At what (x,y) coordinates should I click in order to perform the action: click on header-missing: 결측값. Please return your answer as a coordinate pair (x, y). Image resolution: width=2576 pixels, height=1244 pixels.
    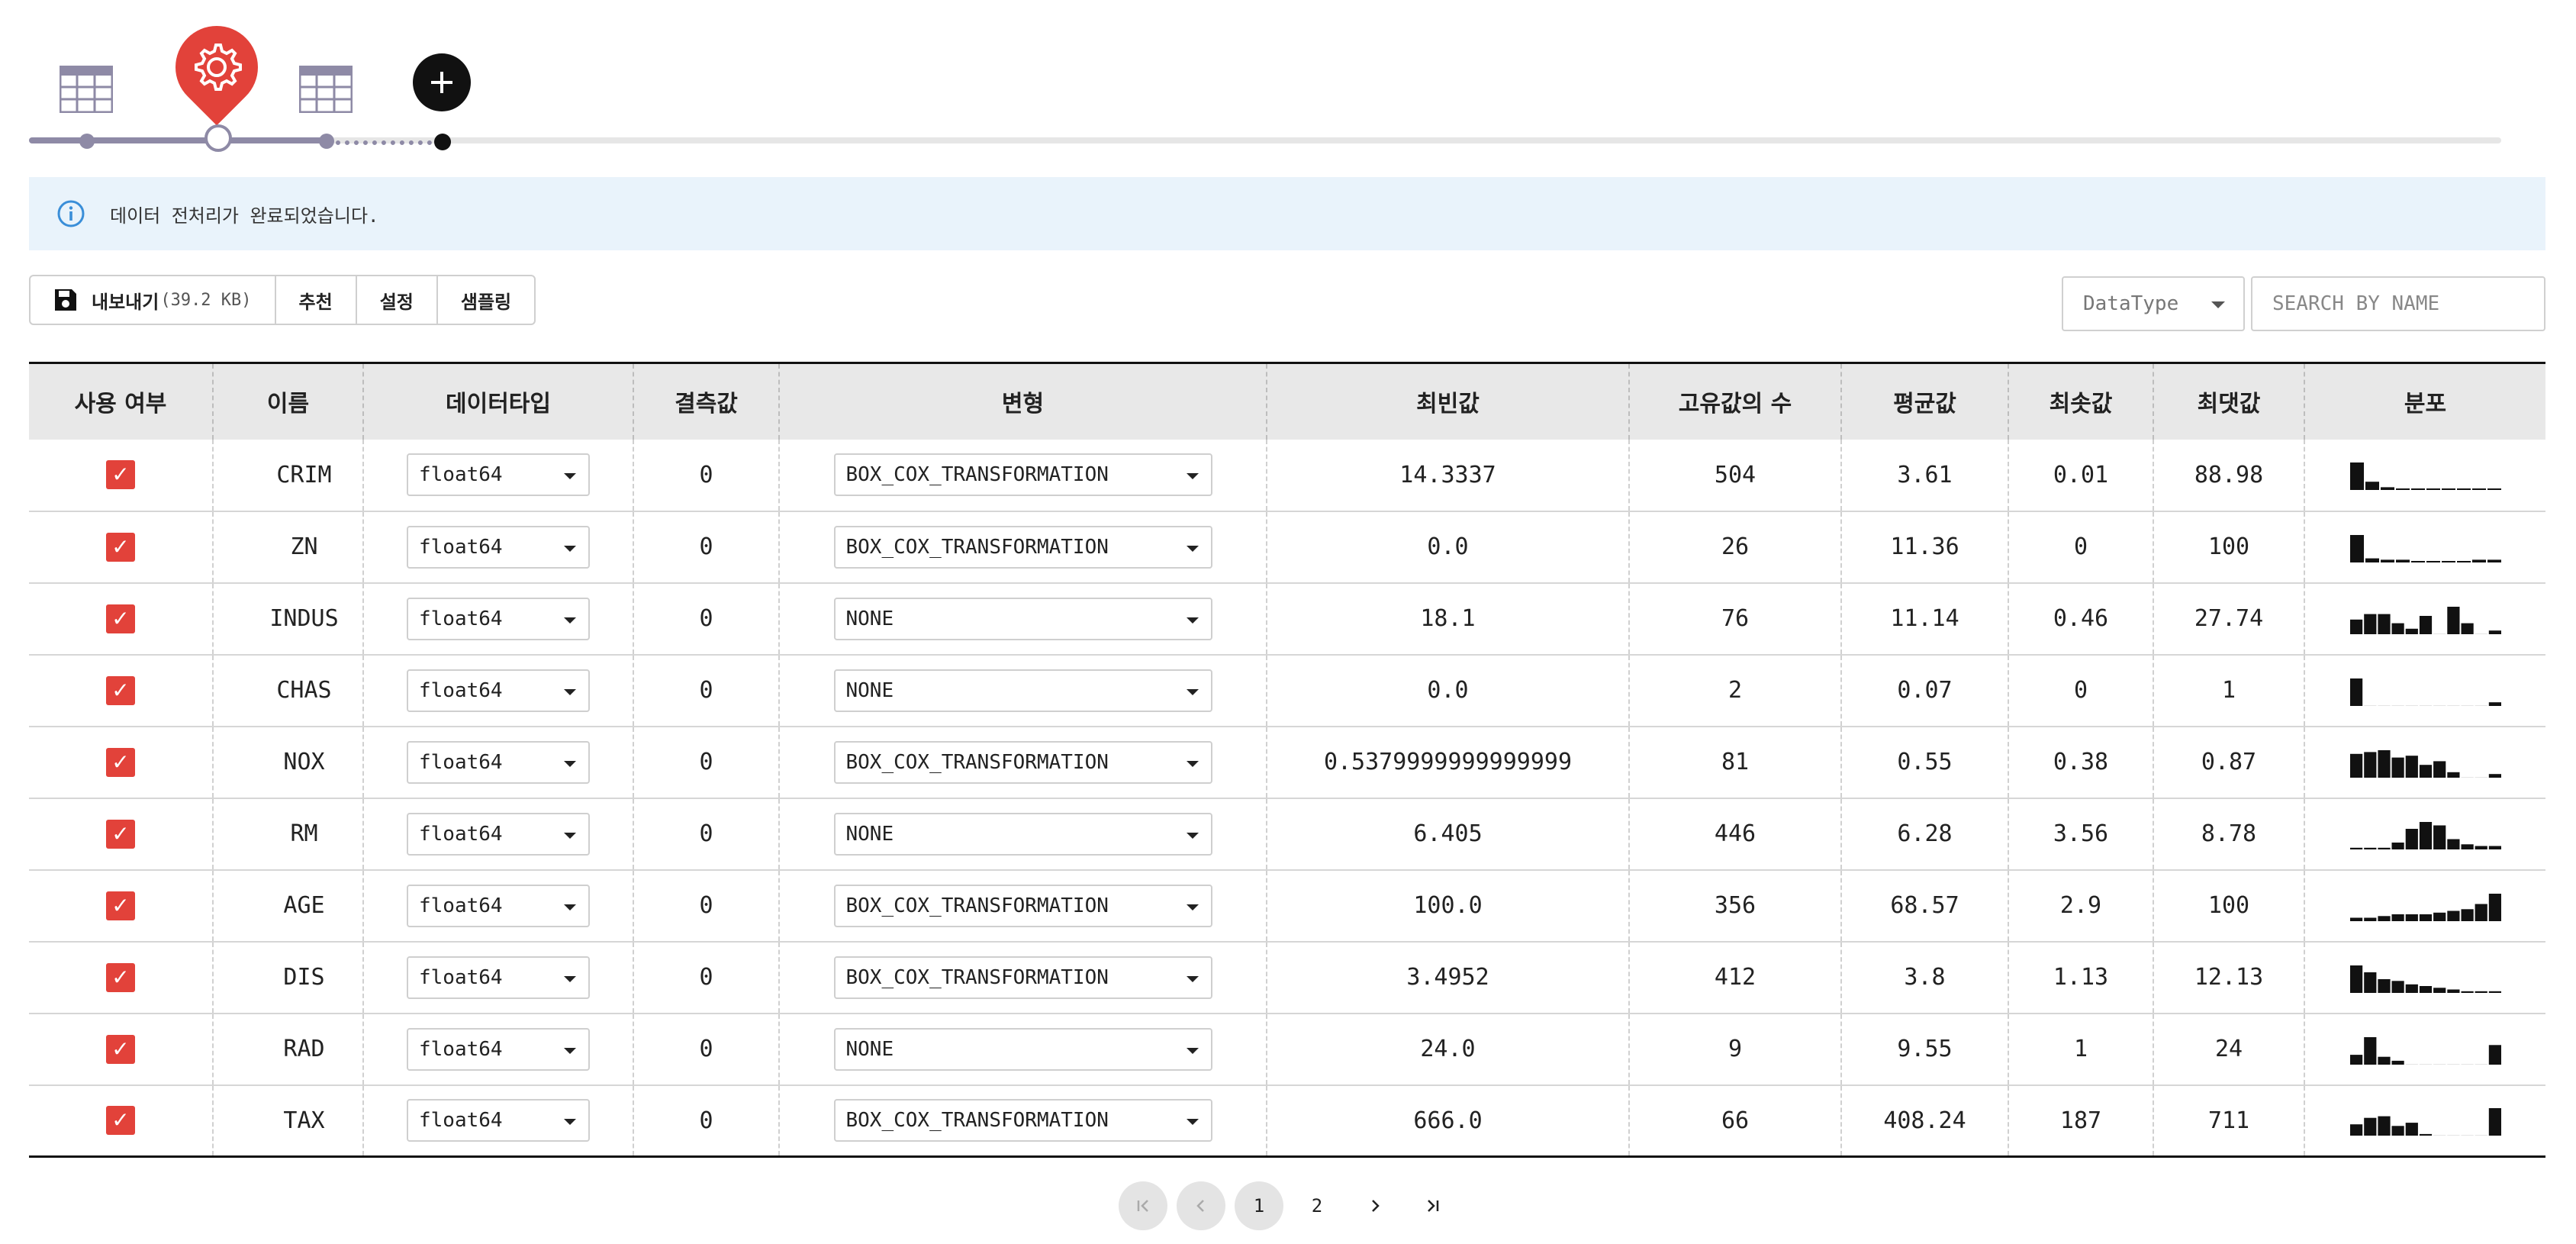
    Looking at the image, I should click on (706, 401).